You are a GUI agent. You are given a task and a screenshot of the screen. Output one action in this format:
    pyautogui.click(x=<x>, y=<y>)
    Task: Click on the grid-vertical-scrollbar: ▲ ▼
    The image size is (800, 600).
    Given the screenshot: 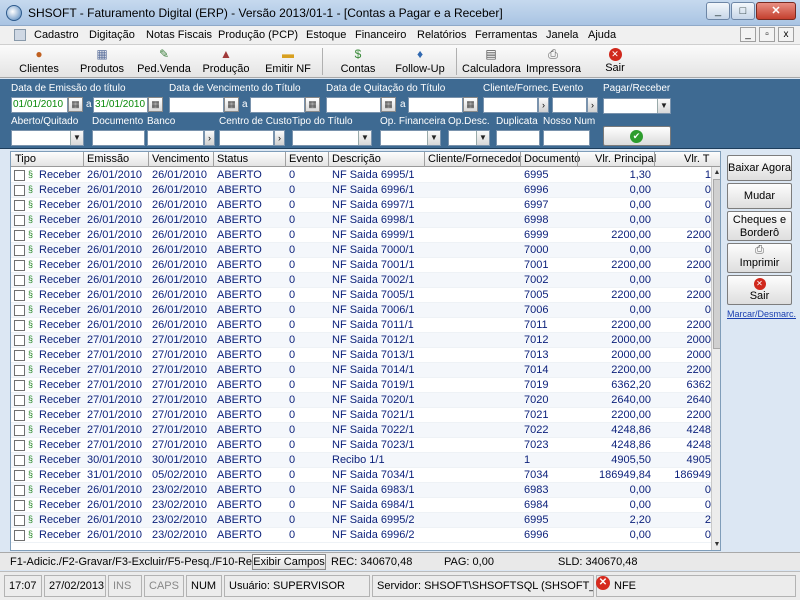 What is the action you would take?
    pyautogui.click(x=715, y=358)
    